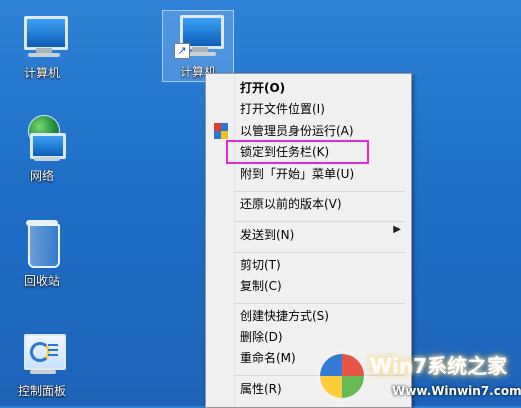 The image size is (521, 408). What do you see at coordinates (322, 174) in the screenshot?
I see `menu-item-pin-to-start-menu: 附到「开始」菜单(U)` at bounding box center [322, 174].